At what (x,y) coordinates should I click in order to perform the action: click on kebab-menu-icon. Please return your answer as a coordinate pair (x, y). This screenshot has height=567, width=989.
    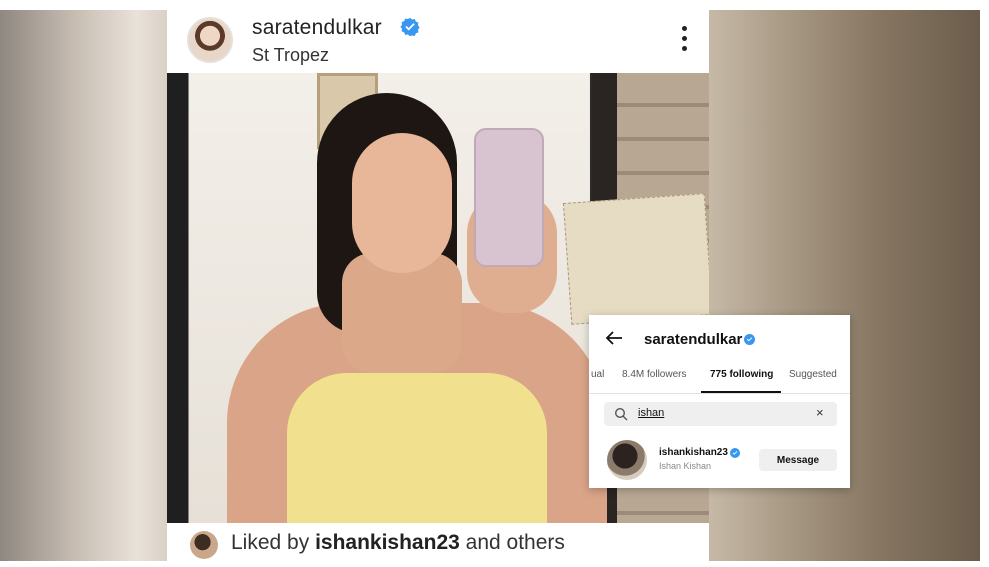
    Looking at the image, I should click on (684, 41).